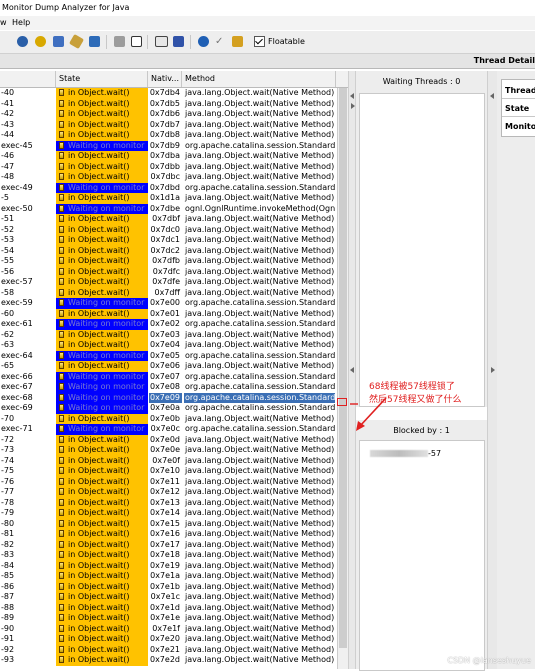  I want to click on thread-state-cell: Waiting on monitor, so click(102, 145).